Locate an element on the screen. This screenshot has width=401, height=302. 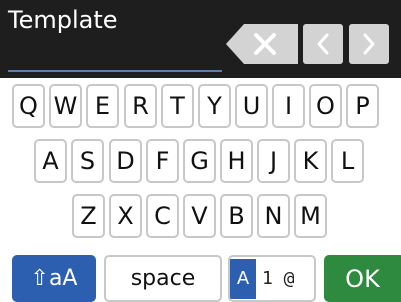
key-h: H is located at coordinates (236, 161).